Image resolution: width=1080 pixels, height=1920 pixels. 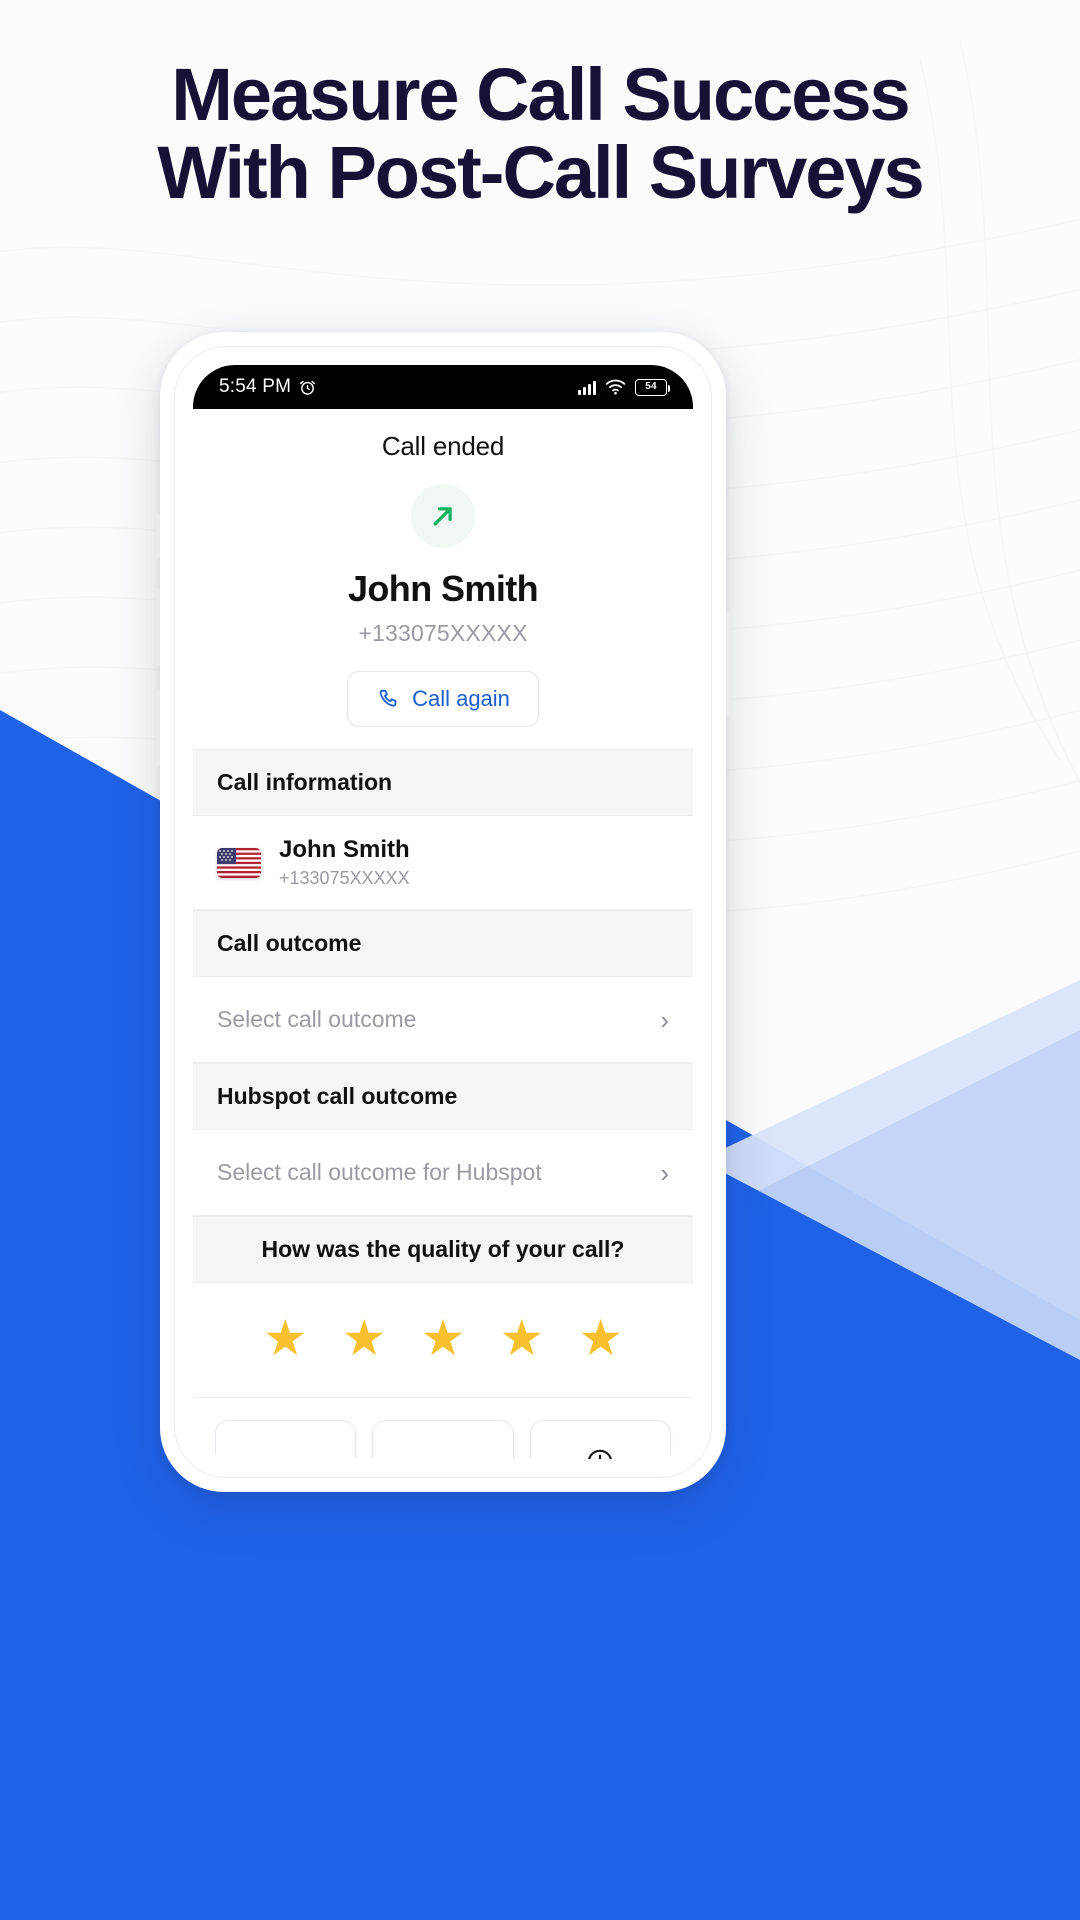 What do you see at coordinates (344, 878) in the screenshot?
I see `contact-row-number: +133075XXXXX` at bounding box center [344, 878].